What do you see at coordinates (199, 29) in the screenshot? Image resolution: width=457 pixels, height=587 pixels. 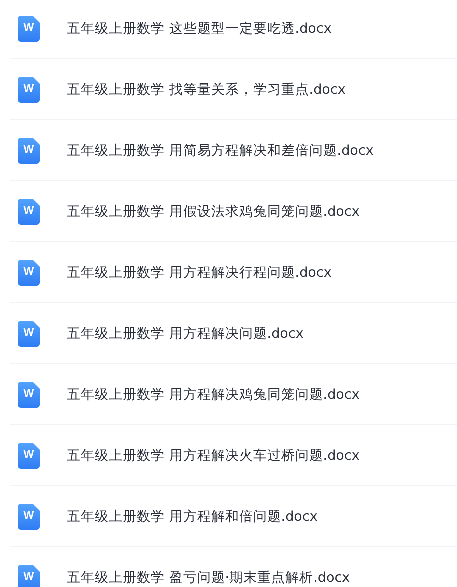 I see `file-name: 五年级上册数学 这些题型一定要吃透.docx` at bounding box center [199, 29].